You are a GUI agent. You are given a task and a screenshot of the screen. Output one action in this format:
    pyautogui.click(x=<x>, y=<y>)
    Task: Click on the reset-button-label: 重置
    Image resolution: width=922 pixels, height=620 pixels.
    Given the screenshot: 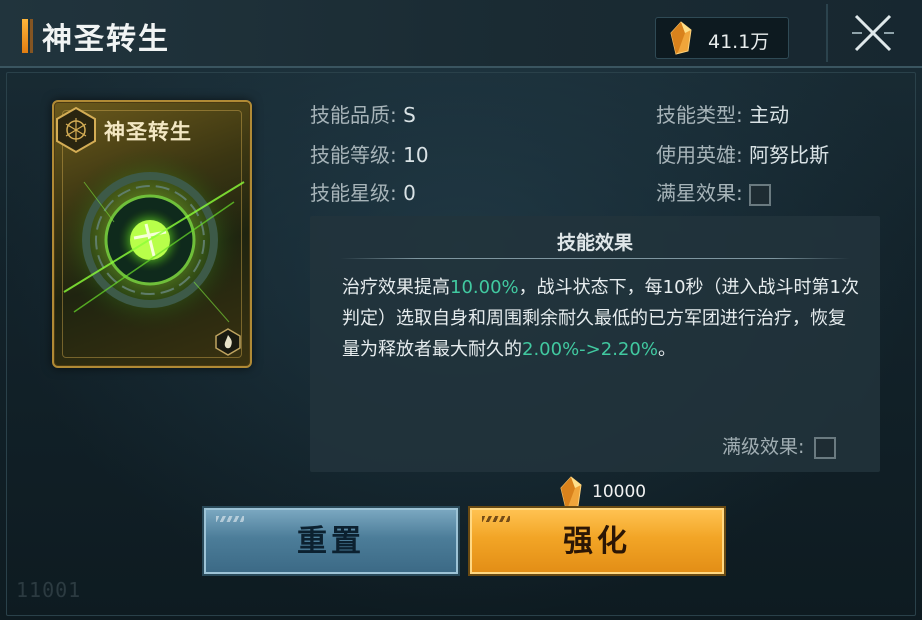 What is the action you would take?
    pyautogui.click(x=331, y=541)
    